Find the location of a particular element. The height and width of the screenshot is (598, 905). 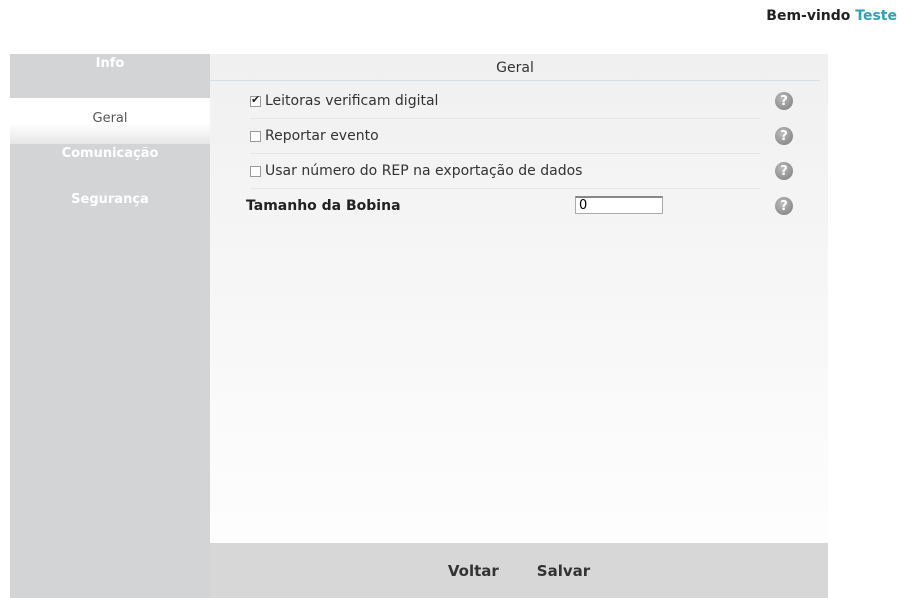

footer-bar: Voltar Salvar is located at coordinates (519, 570).